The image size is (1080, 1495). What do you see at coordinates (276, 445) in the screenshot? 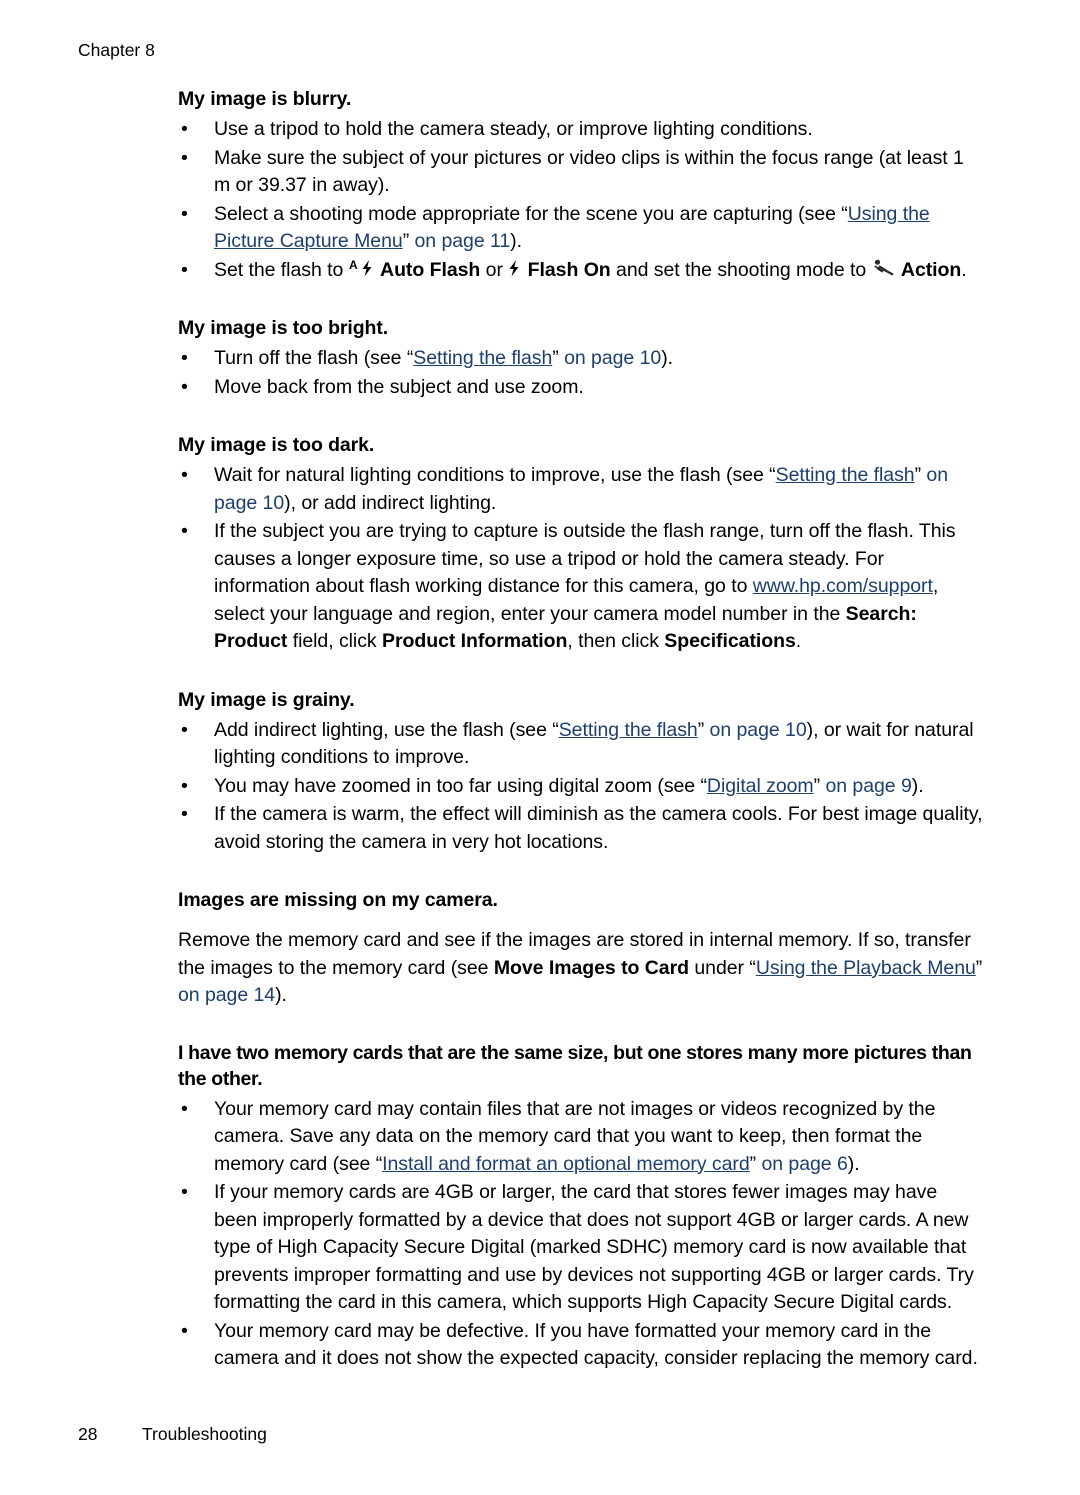
I see `section-heading-too-dark: My image is too dark.` at bounding box center [276, 445].